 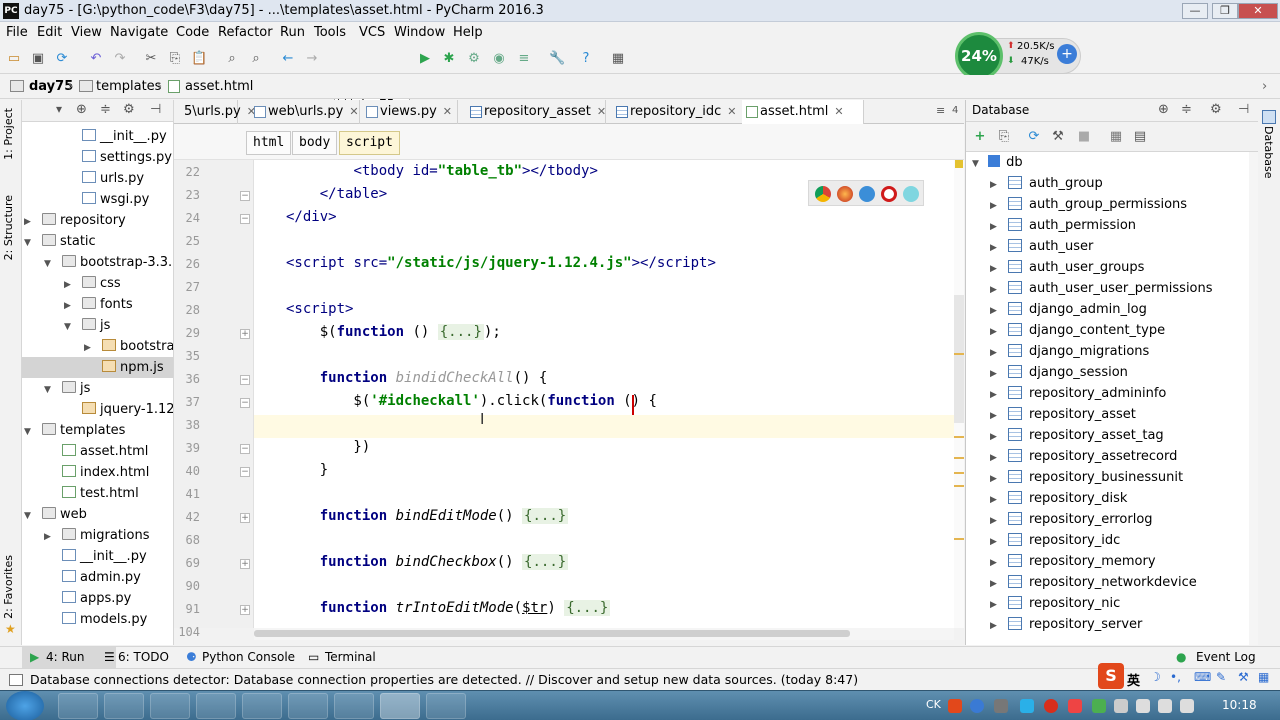 What do you see at coordinates (1067, 54) in the screenshot?
I see `accelerate-button: +` at bounding box center [1067, 54].